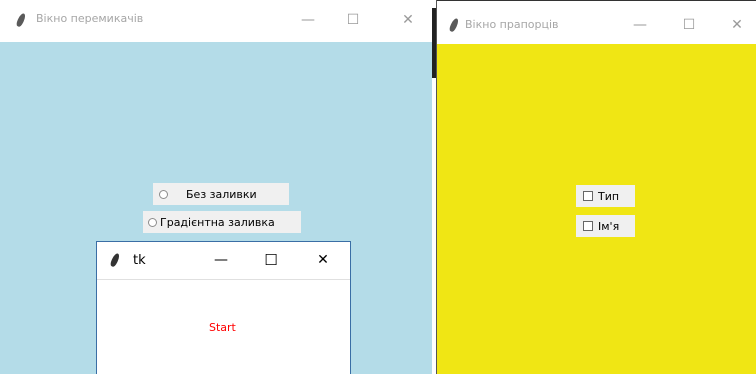  What do you see at coordinates (609, 196) in the screenshot?
I see `checkbox-label-type: Тип` at bounding box center [609, 196].